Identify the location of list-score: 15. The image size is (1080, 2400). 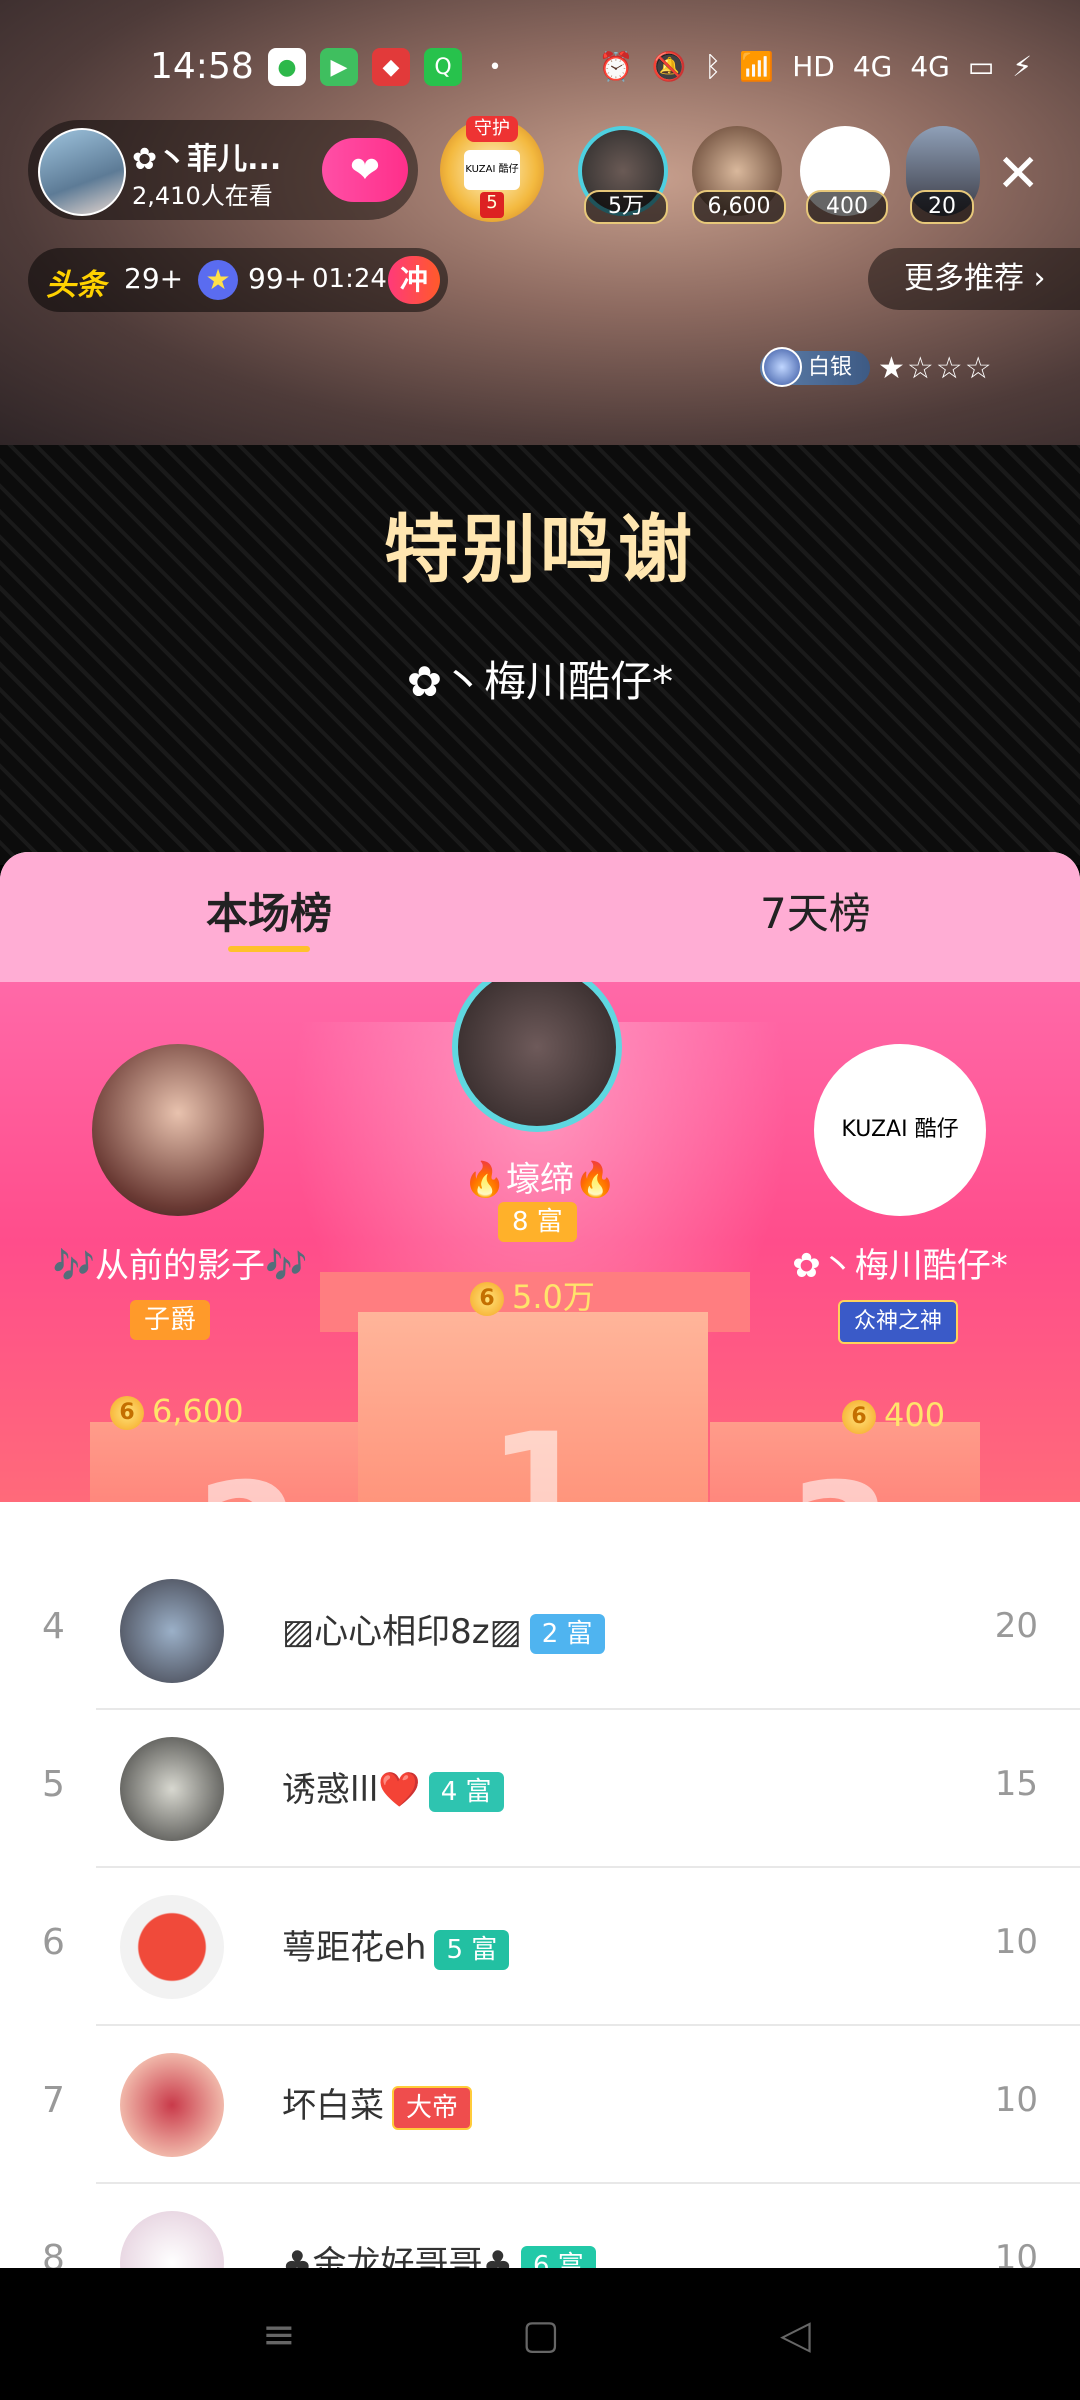
(1016, 1784).